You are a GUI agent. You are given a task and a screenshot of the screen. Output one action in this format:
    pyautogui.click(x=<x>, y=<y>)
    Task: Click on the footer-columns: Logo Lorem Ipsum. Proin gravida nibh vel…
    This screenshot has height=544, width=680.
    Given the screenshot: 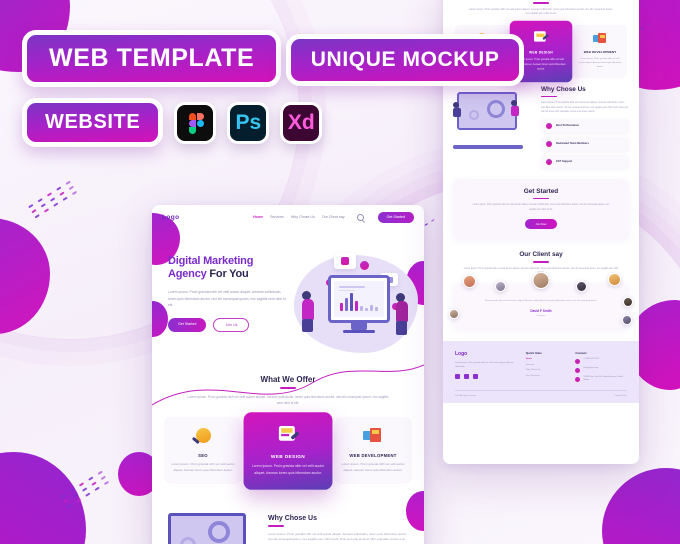 What is the action you would take?
    pyautogui.click(x=541, y=367)
    